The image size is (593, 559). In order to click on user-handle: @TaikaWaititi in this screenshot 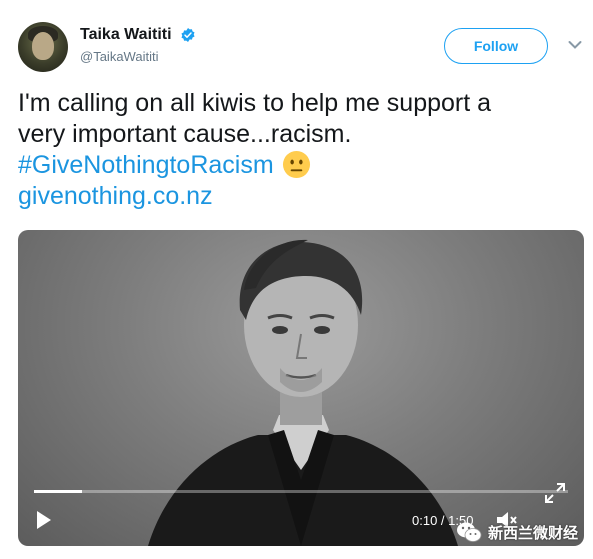, I will do `click(138, 56)`.